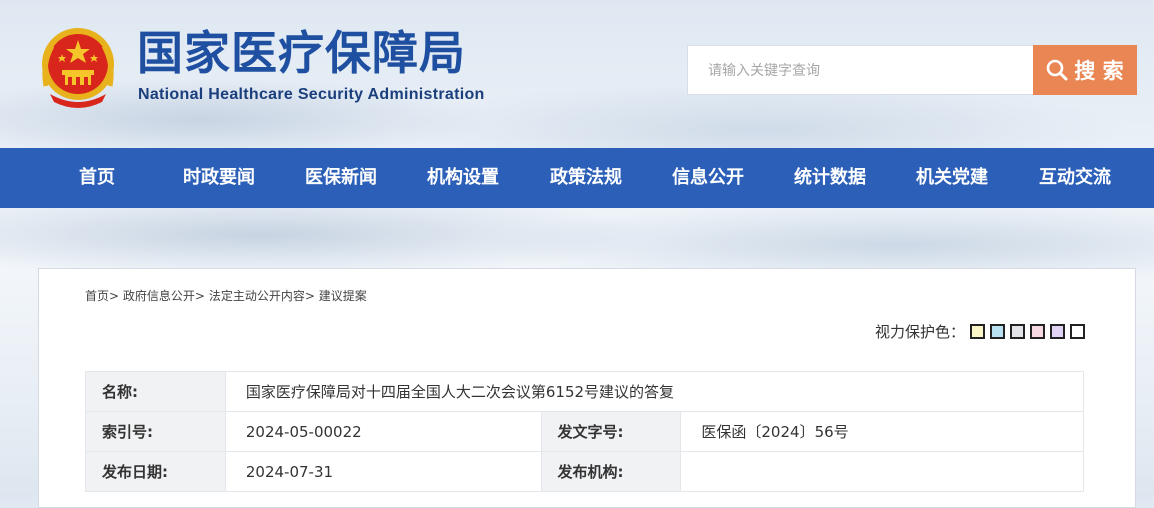 The height and width of the screenshot is (508, 1154). I want to click on nav-item-organization: 机构设置, so click(463, 178).